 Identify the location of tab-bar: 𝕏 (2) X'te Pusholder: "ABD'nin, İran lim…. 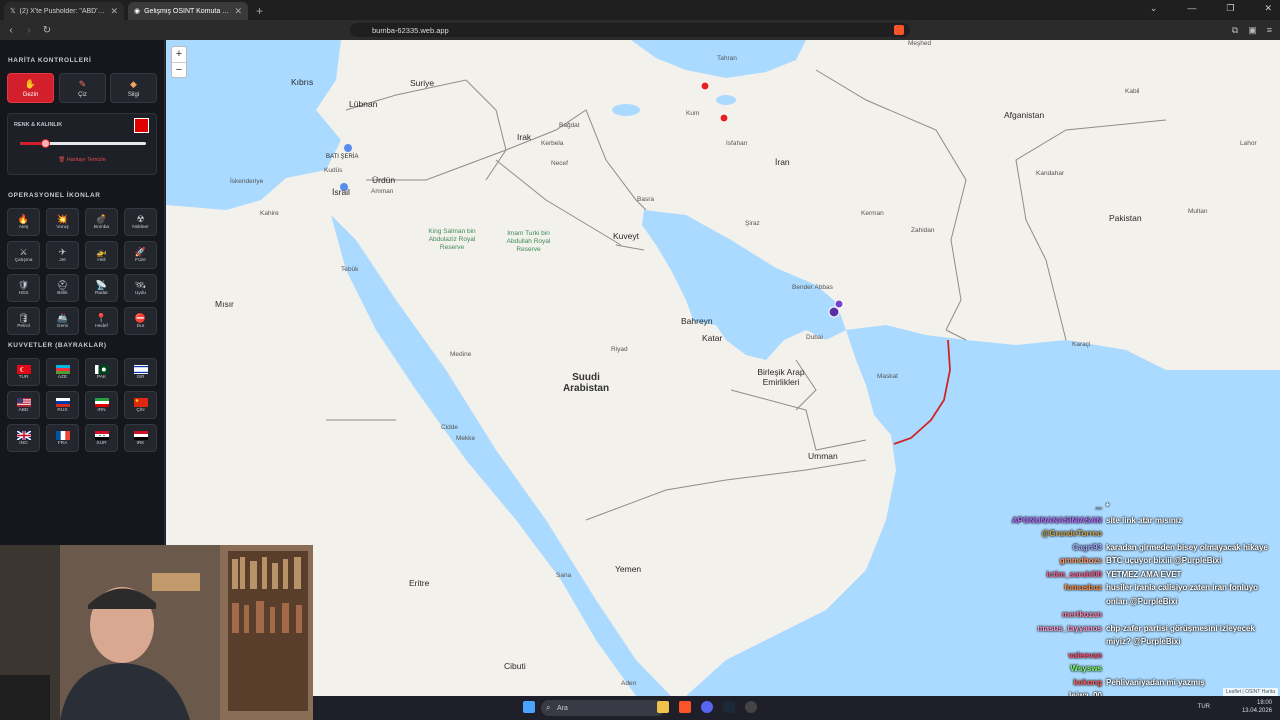
(640, 10).